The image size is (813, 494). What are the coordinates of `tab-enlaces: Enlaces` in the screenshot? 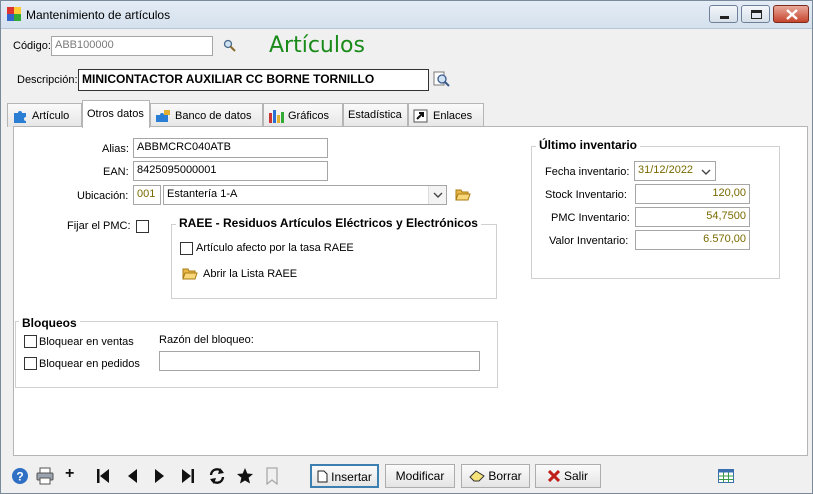 It's located at (446, 115).